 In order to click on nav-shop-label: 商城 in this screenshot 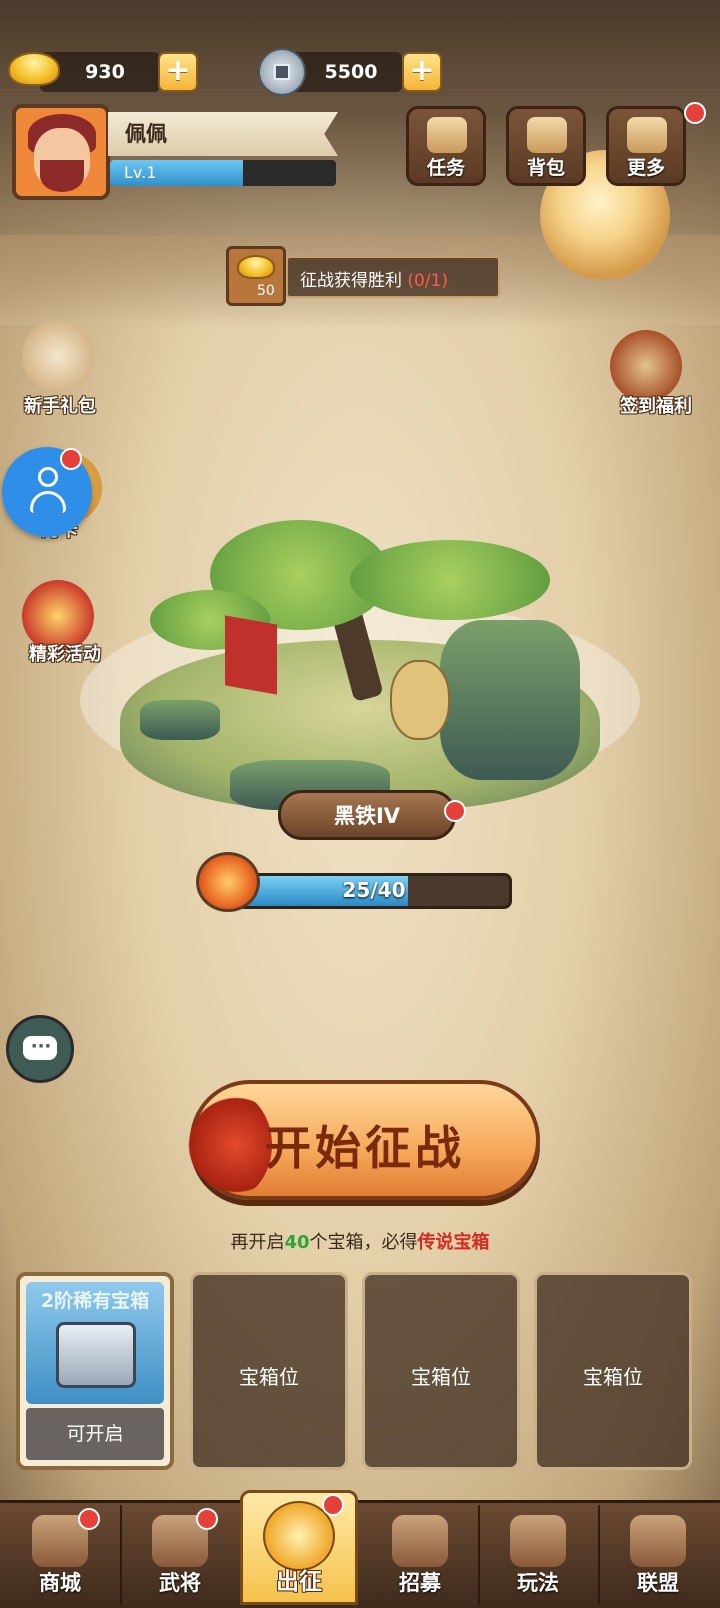, I will do `click(60, 1583)`.